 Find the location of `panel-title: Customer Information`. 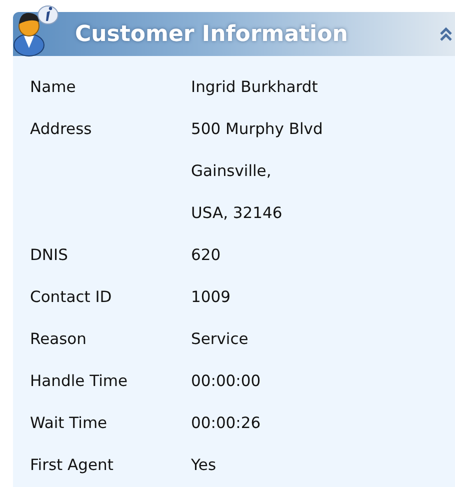

panel-title: Customer Information is located at coordinates (211, 34).